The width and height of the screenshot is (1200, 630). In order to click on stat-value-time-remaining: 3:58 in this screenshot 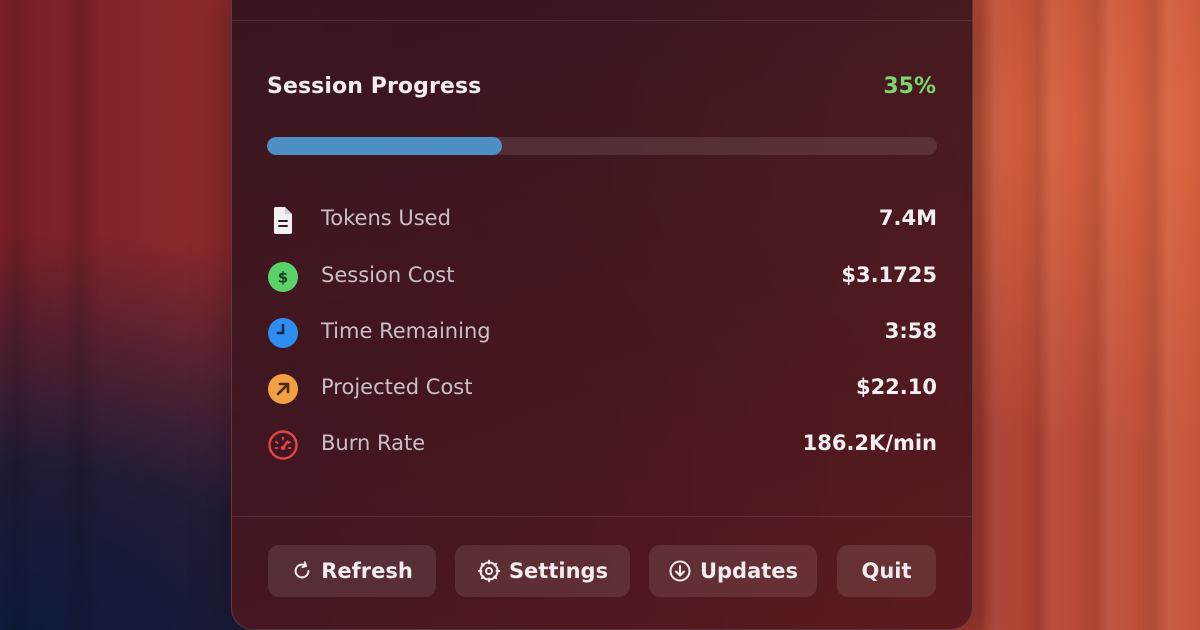, I will do `click(910, 331)`.